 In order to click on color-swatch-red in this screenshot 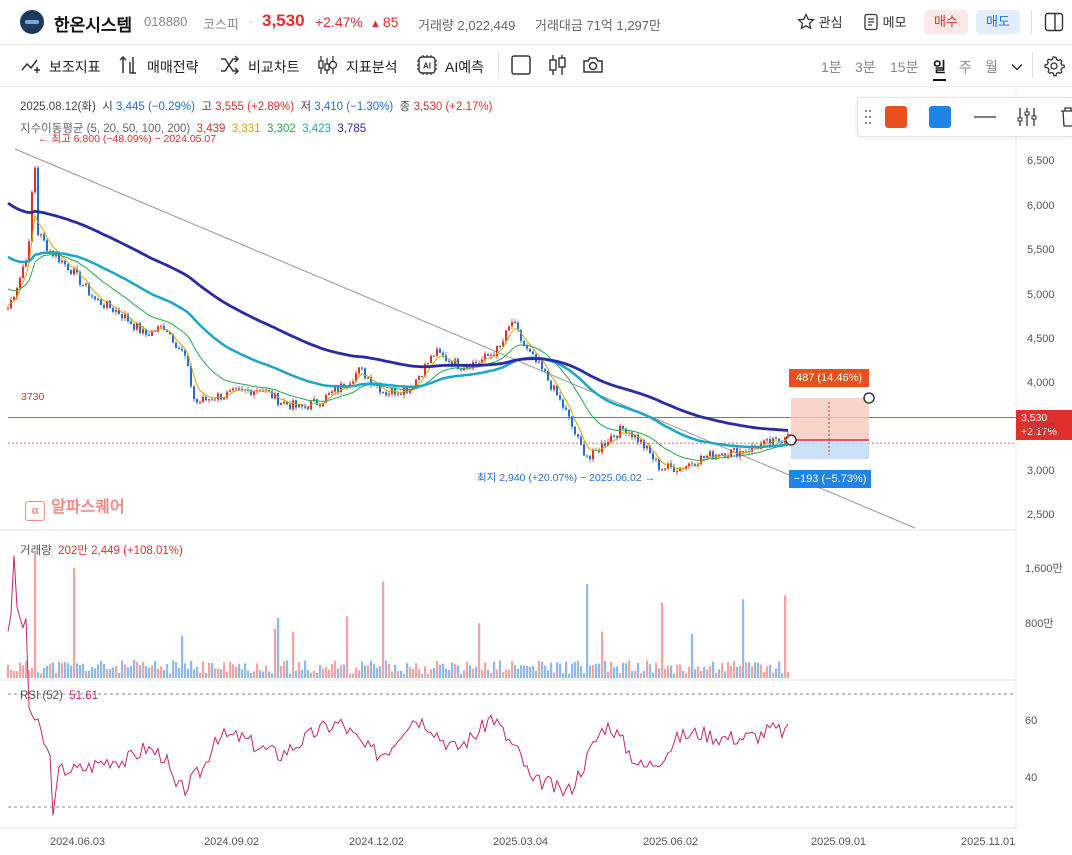, I will do `click(896, 117)`.